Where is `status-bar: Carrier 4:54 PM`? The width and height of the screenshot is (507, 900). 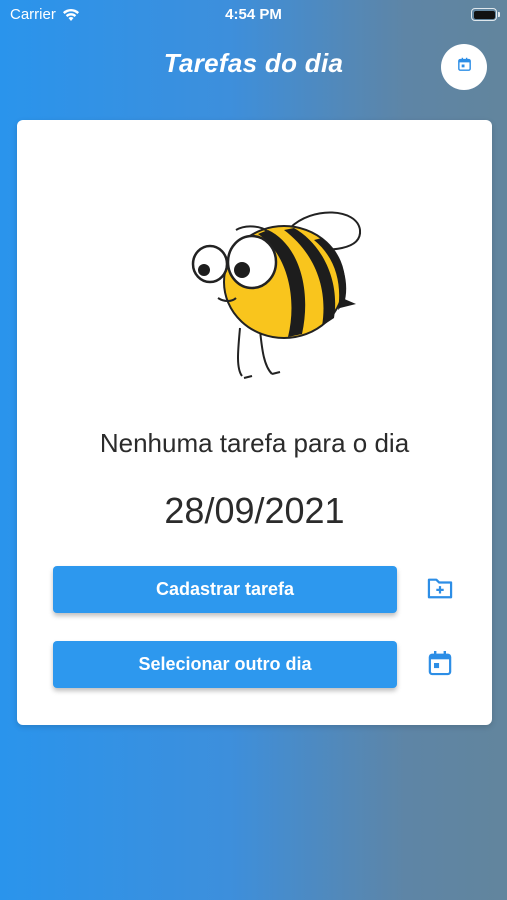 status-bar: Carrier 4:54 PM is located at coordinates (253, 15).